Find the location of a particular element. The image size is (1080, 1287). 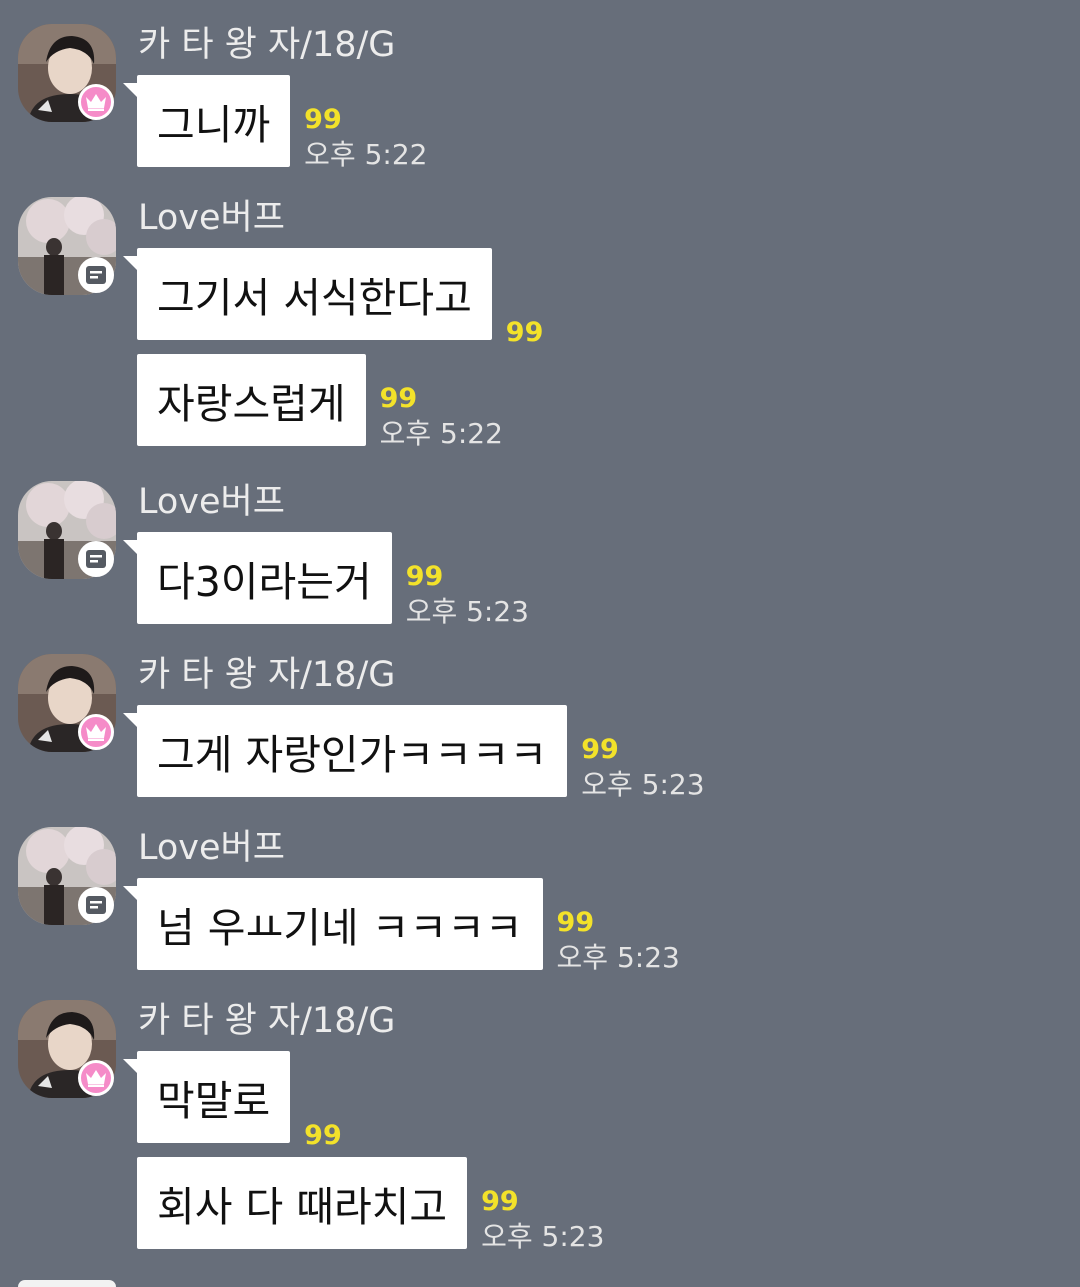

message-bubble: 그니까 is located at coordinates (206, 121).